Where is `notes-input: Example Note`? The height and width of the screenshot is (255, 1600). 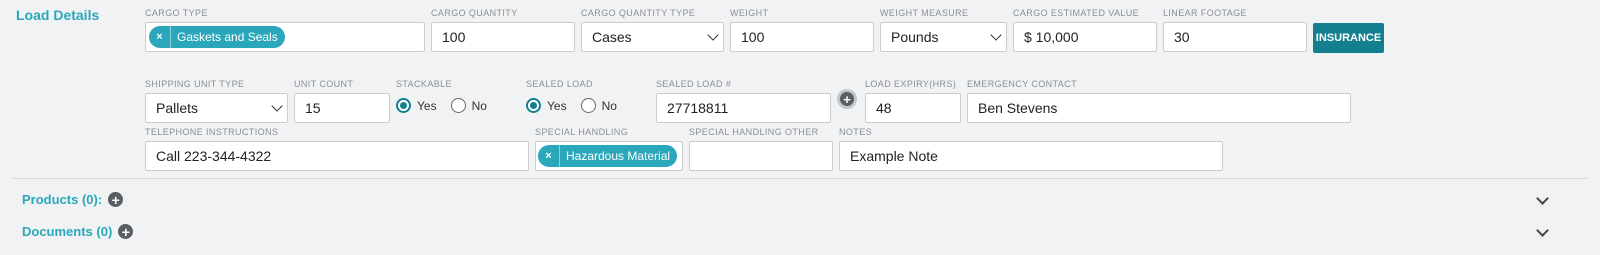 notes-input: Example Note is located at coordinates (1031, 156).